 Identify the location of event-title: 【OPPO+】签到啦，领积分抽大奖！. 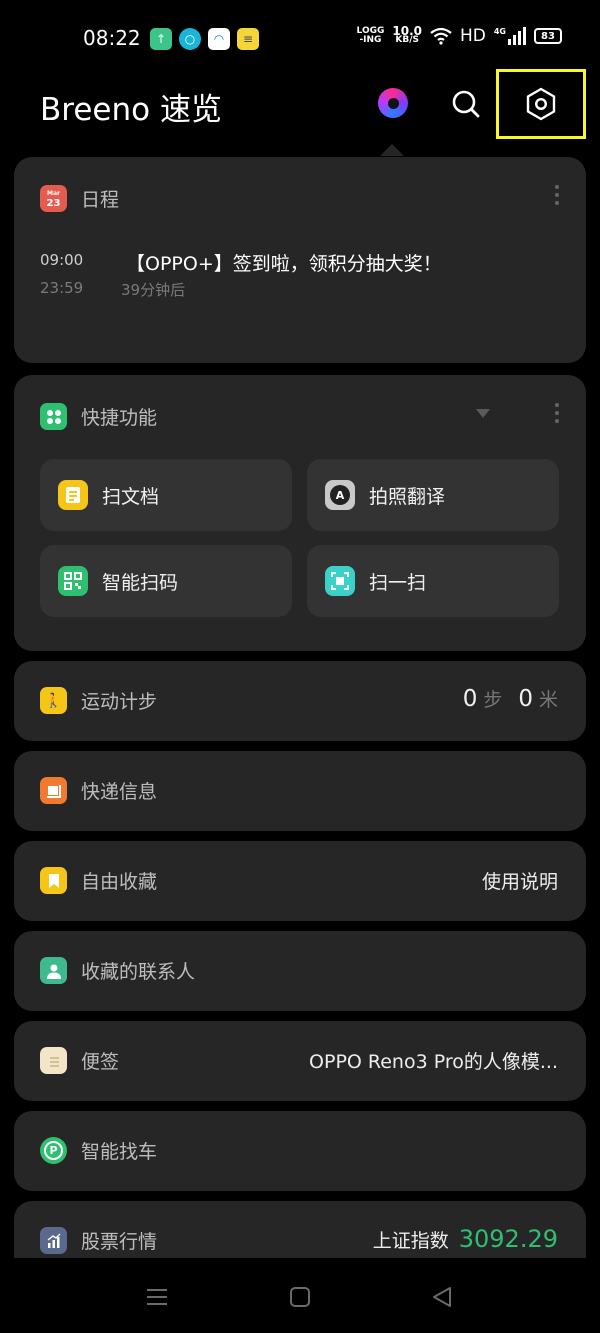
(284, 262).